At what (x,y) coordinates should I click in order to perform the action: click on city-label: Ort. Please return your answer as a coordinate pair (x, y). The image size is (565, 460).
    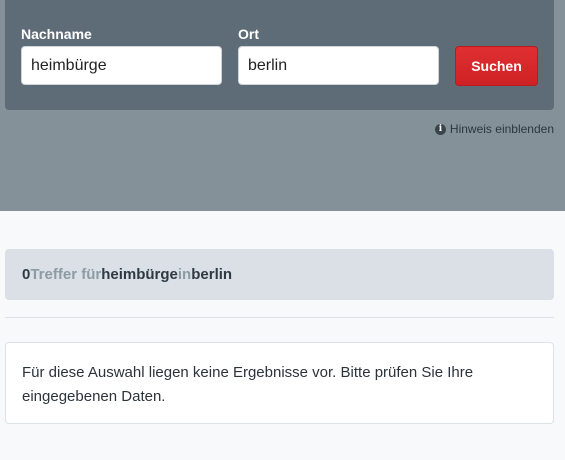
    Looking at the image, I should click on (248, 34).